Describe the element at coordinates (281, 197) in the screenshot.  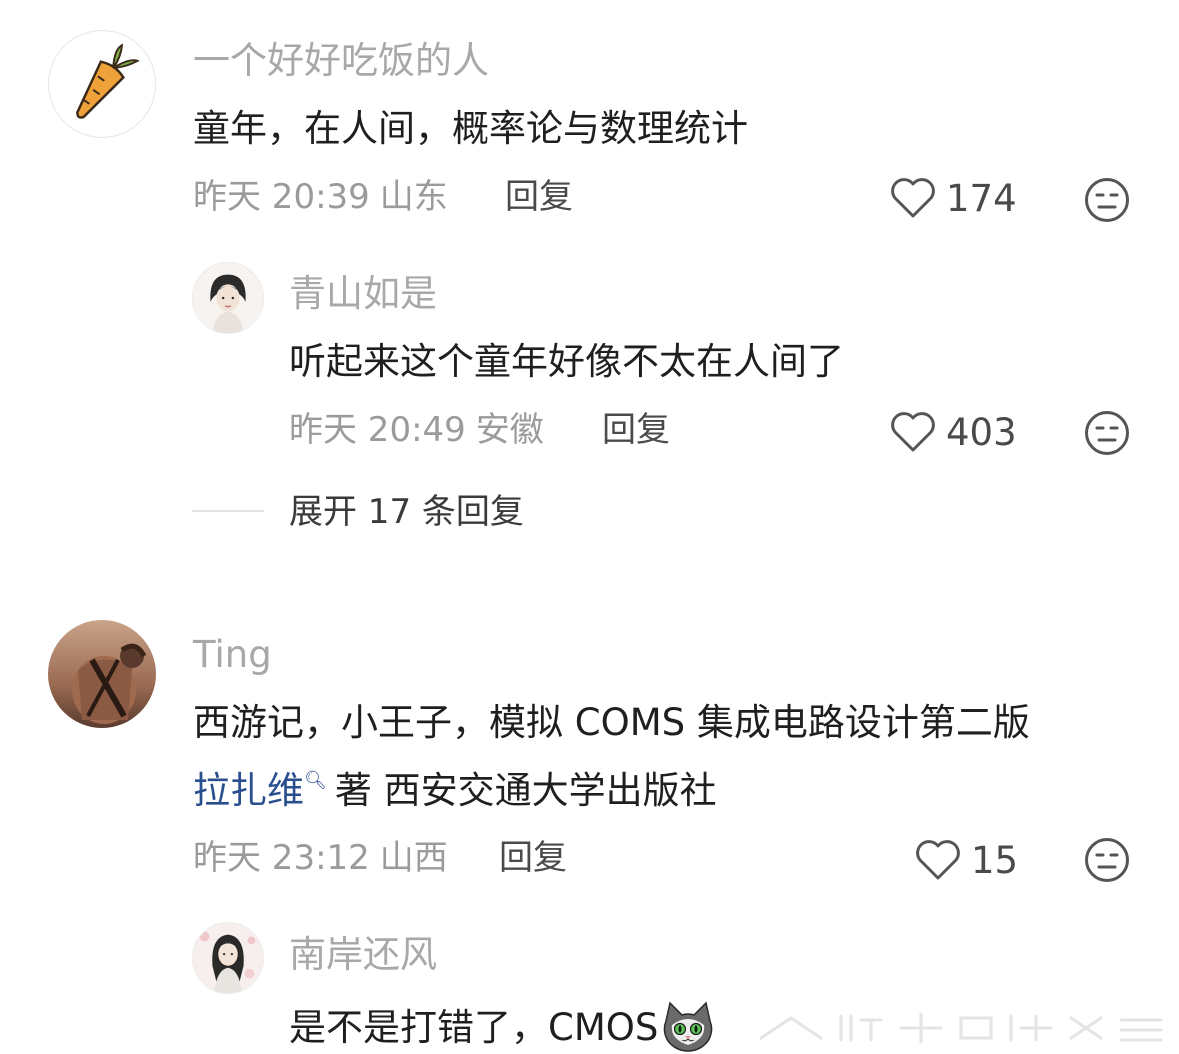
I see `comment-time: 昨天 20:39` at that location.